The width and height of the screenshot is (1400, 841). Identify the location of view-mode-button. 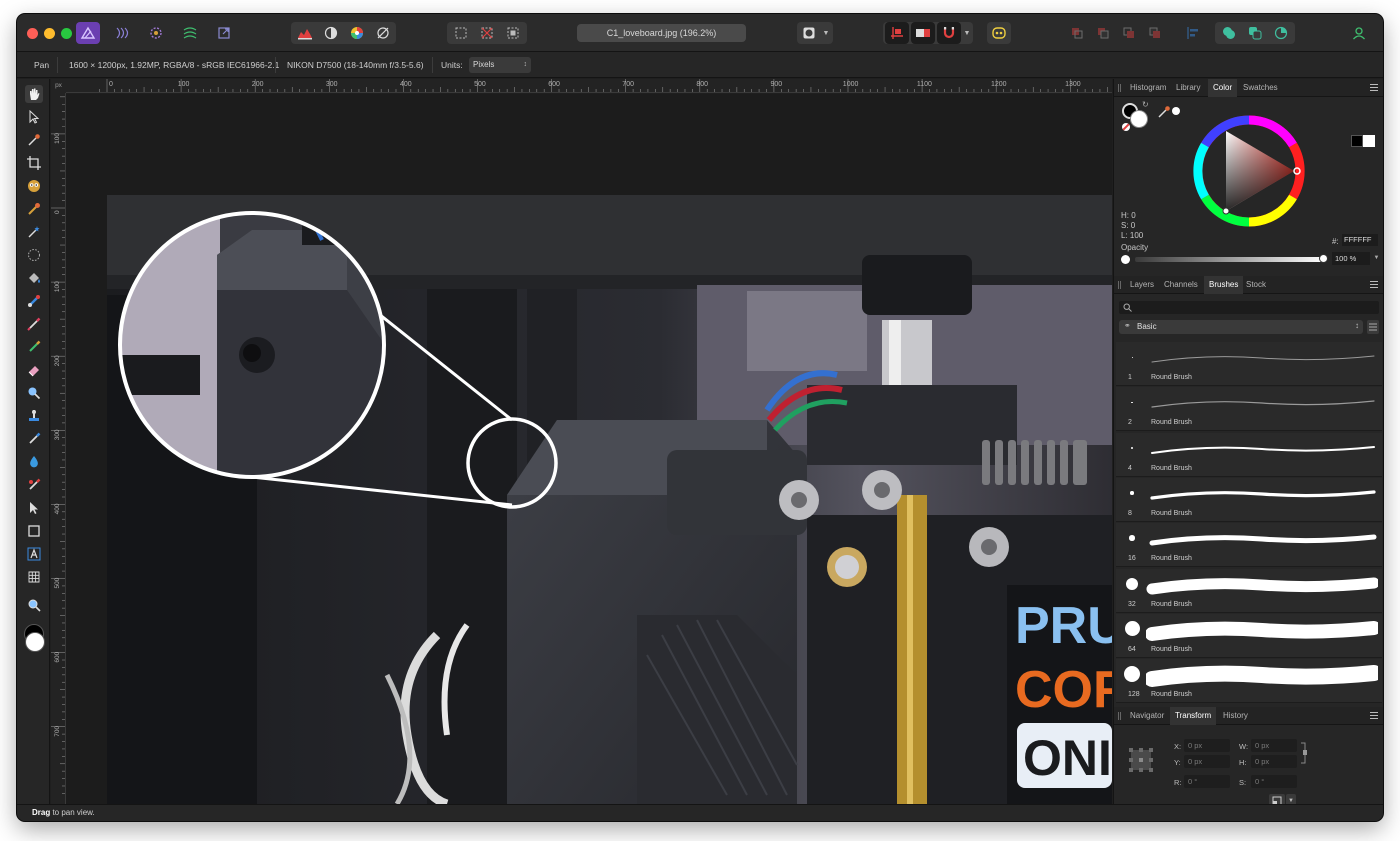
(923, 33).